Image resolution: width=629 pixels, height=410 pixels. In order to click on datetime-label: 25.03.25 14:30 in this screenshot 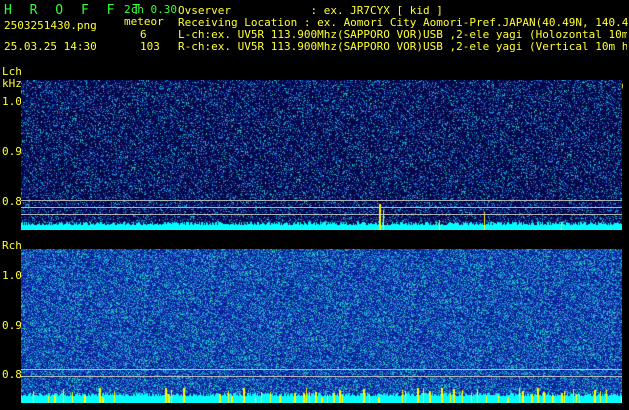, I will do `click(50, 46)`.